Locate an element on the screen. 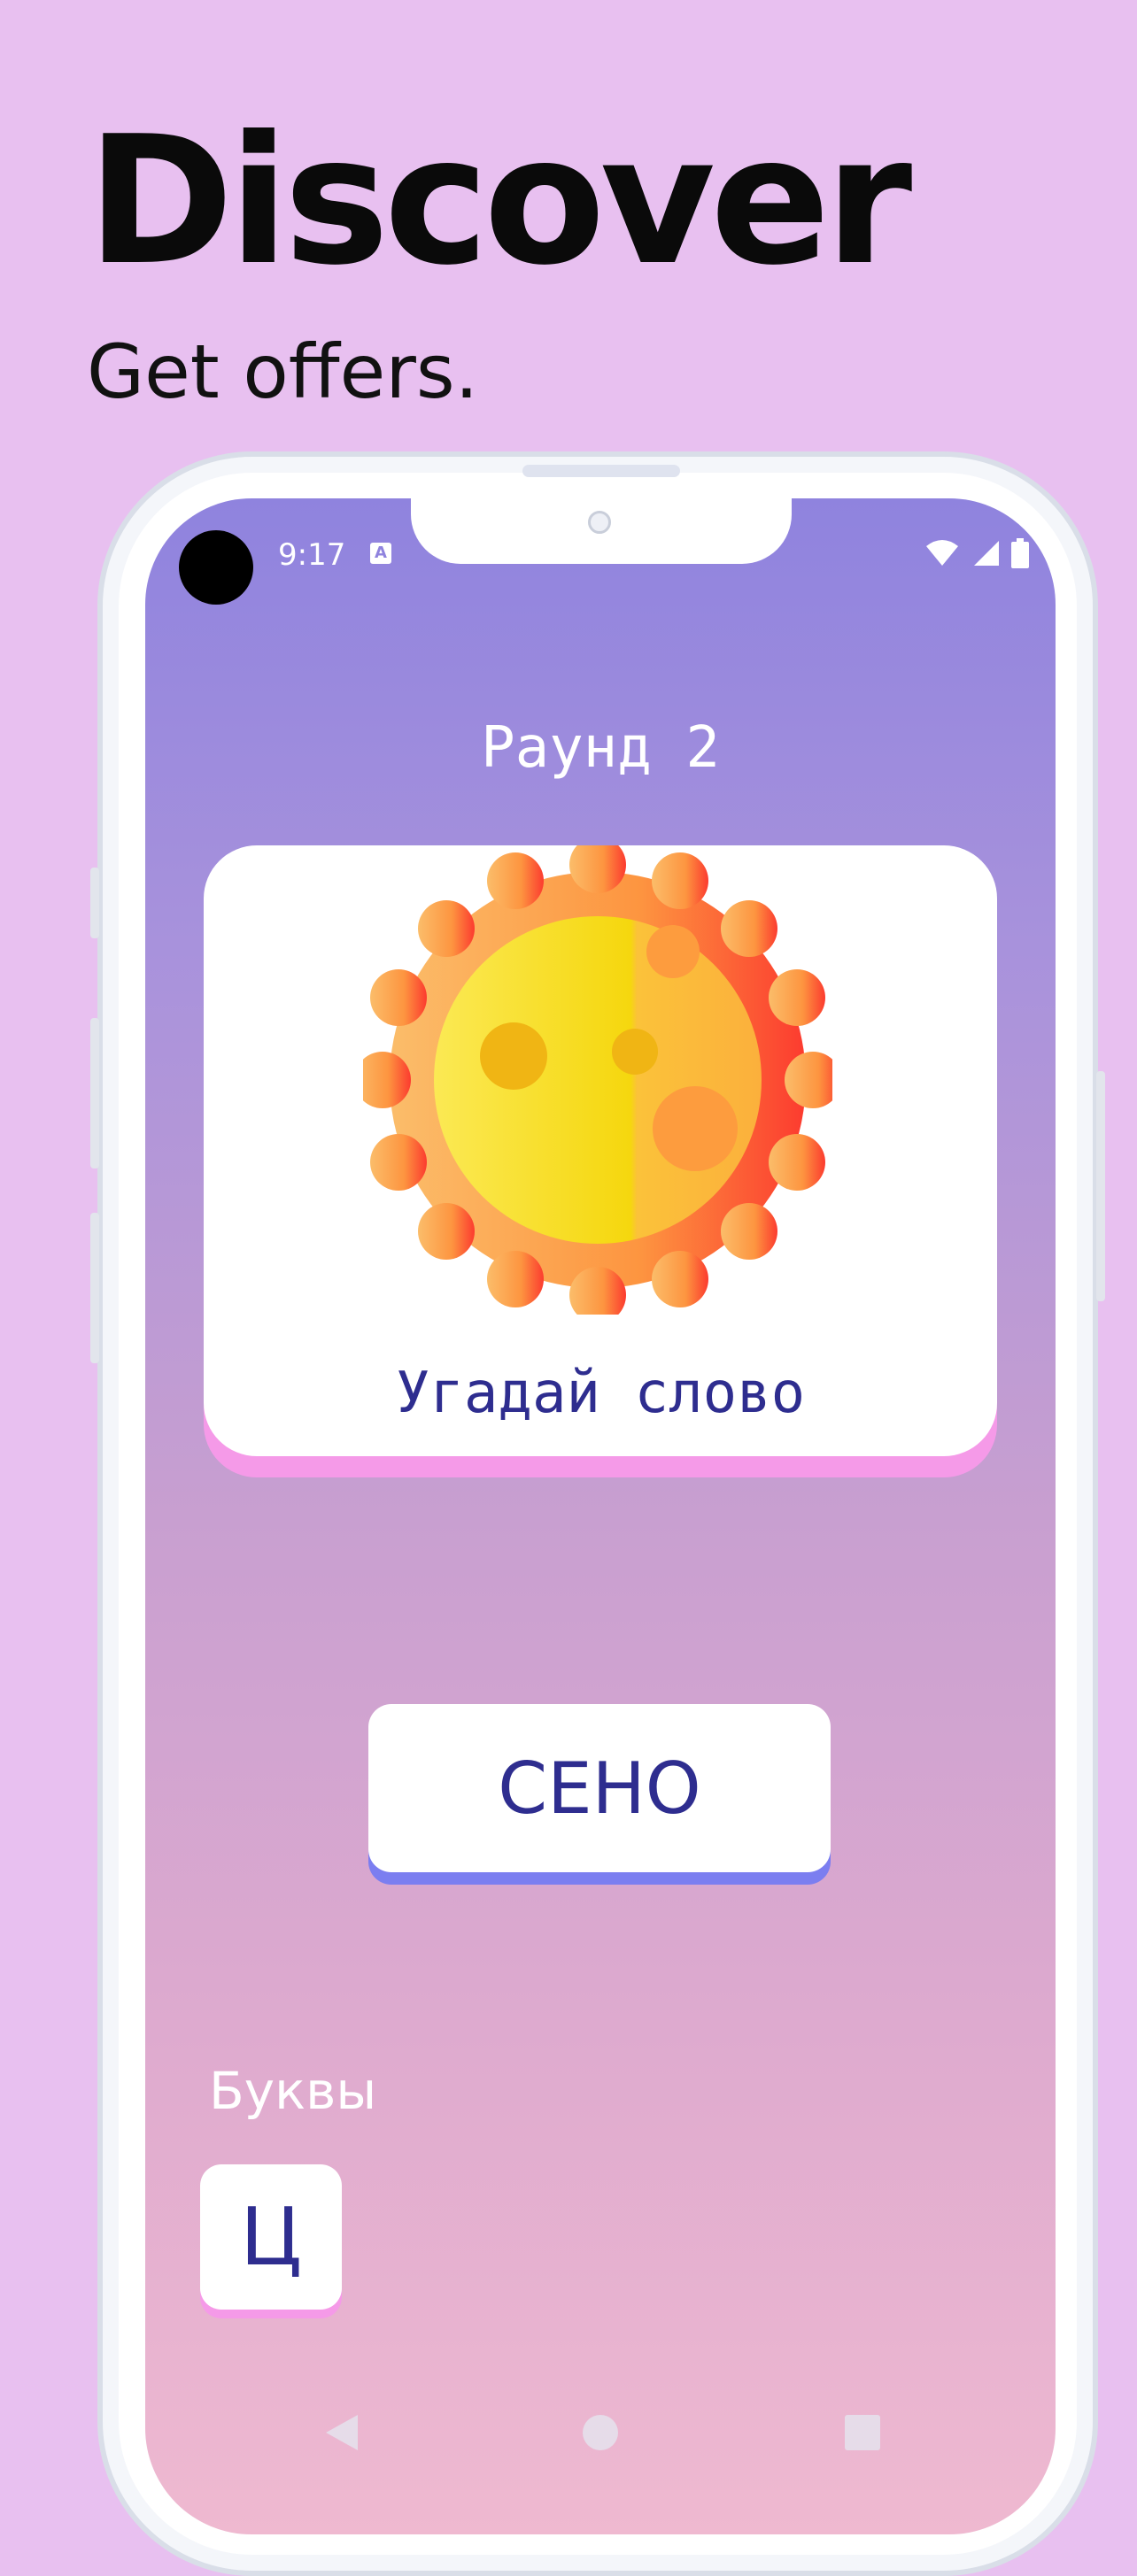 This screenshot has height=2576, width=1137. card-caption: Угадай слово is located at coordinates (600, 1393).